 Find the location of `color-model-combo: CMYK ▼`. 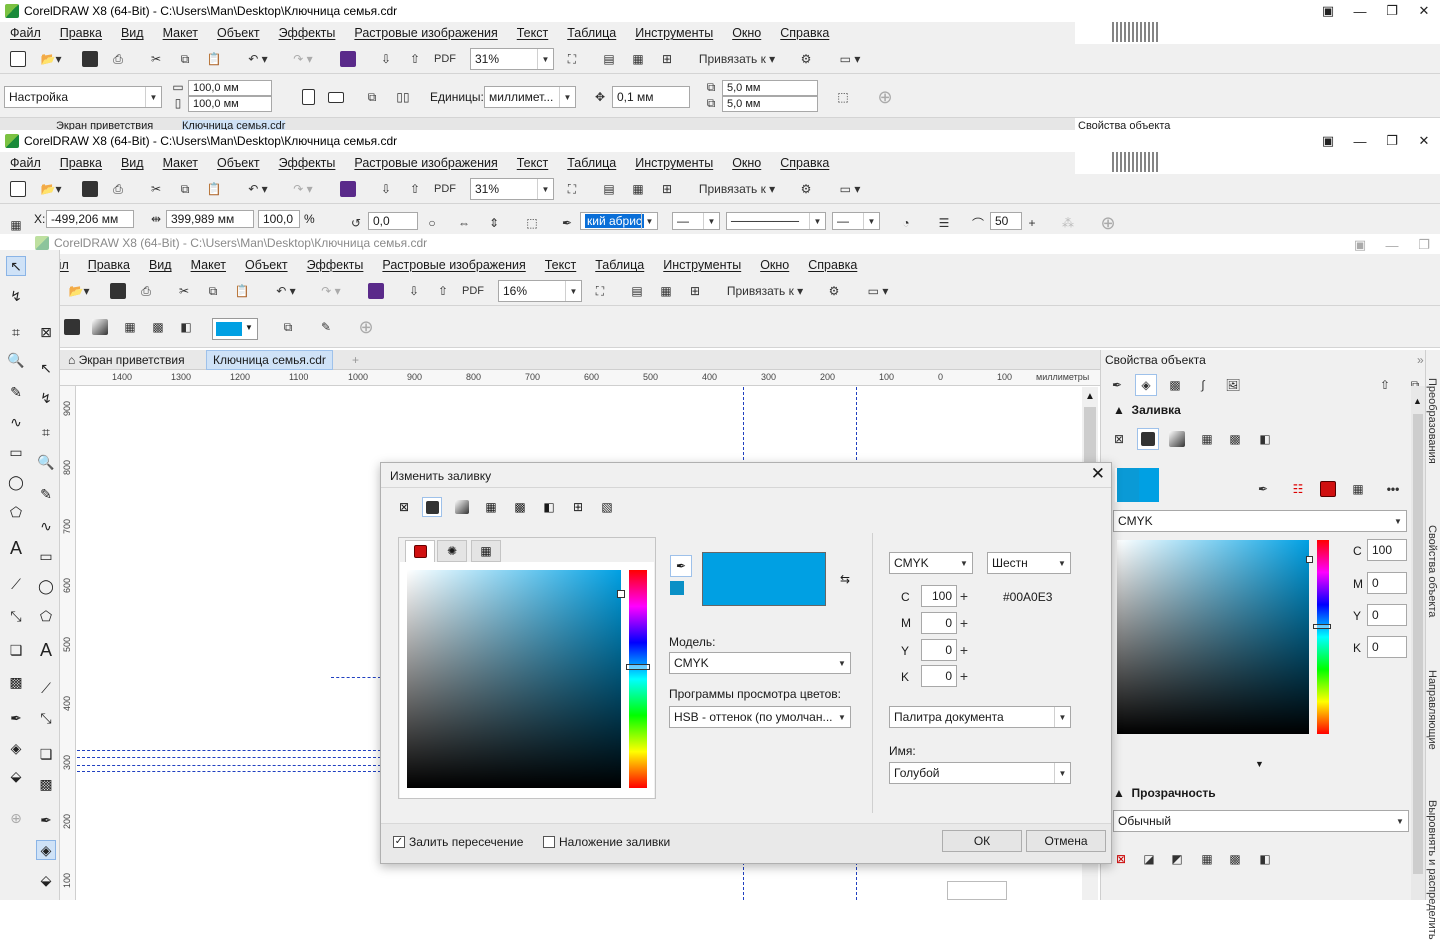

color-model-combo: CMYK ▼ is located at coordinates (931, 563).